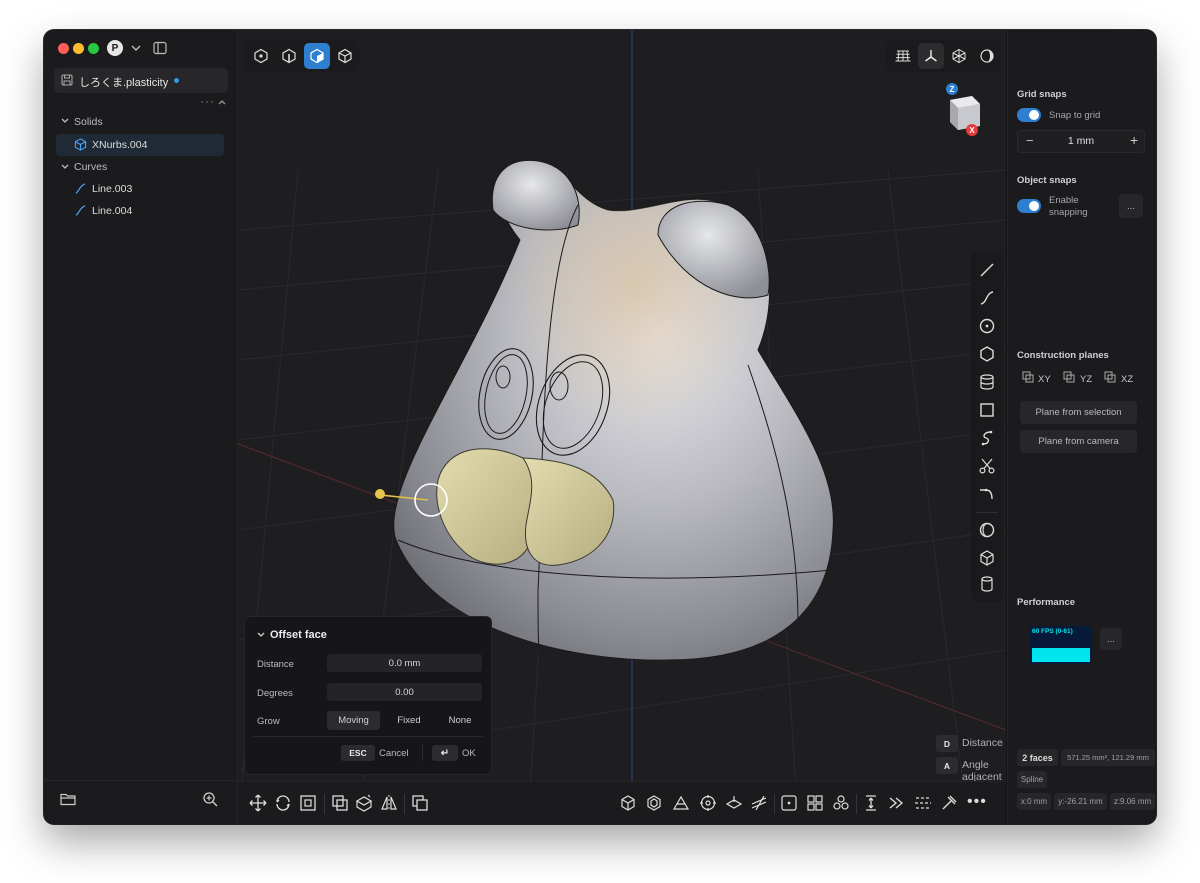 The image size is (1200, 883). What do you see at coordinates (420, 803) in the screenshot?
I see `boolean-union-icon` at bounding box center [420, 803].